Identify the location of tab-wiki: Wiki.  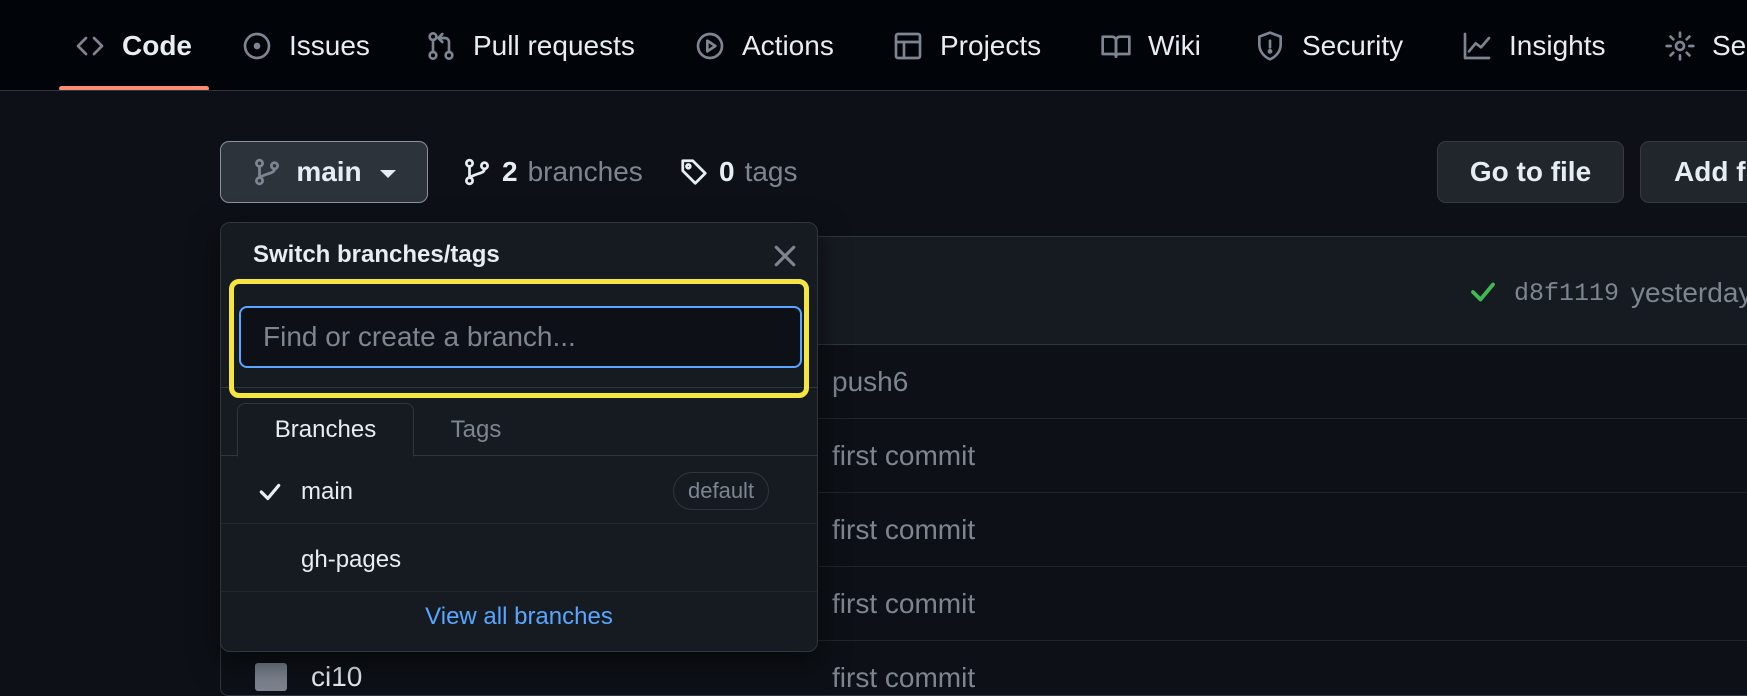
(1150, 45).